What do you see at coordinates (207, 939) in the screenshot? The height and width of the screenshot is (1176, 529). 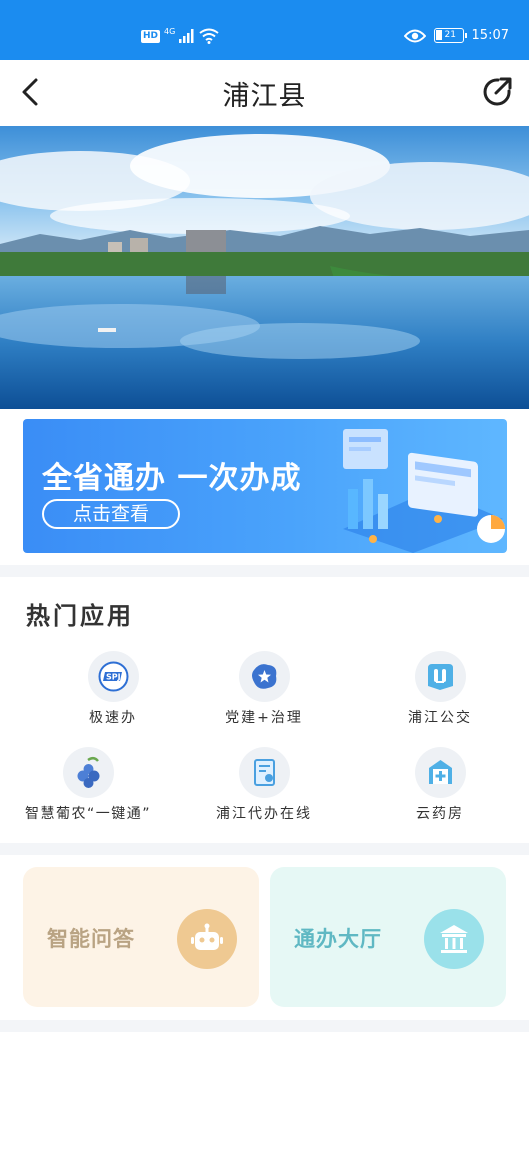 I see `robot-icon` at bounding box center [207, 939].